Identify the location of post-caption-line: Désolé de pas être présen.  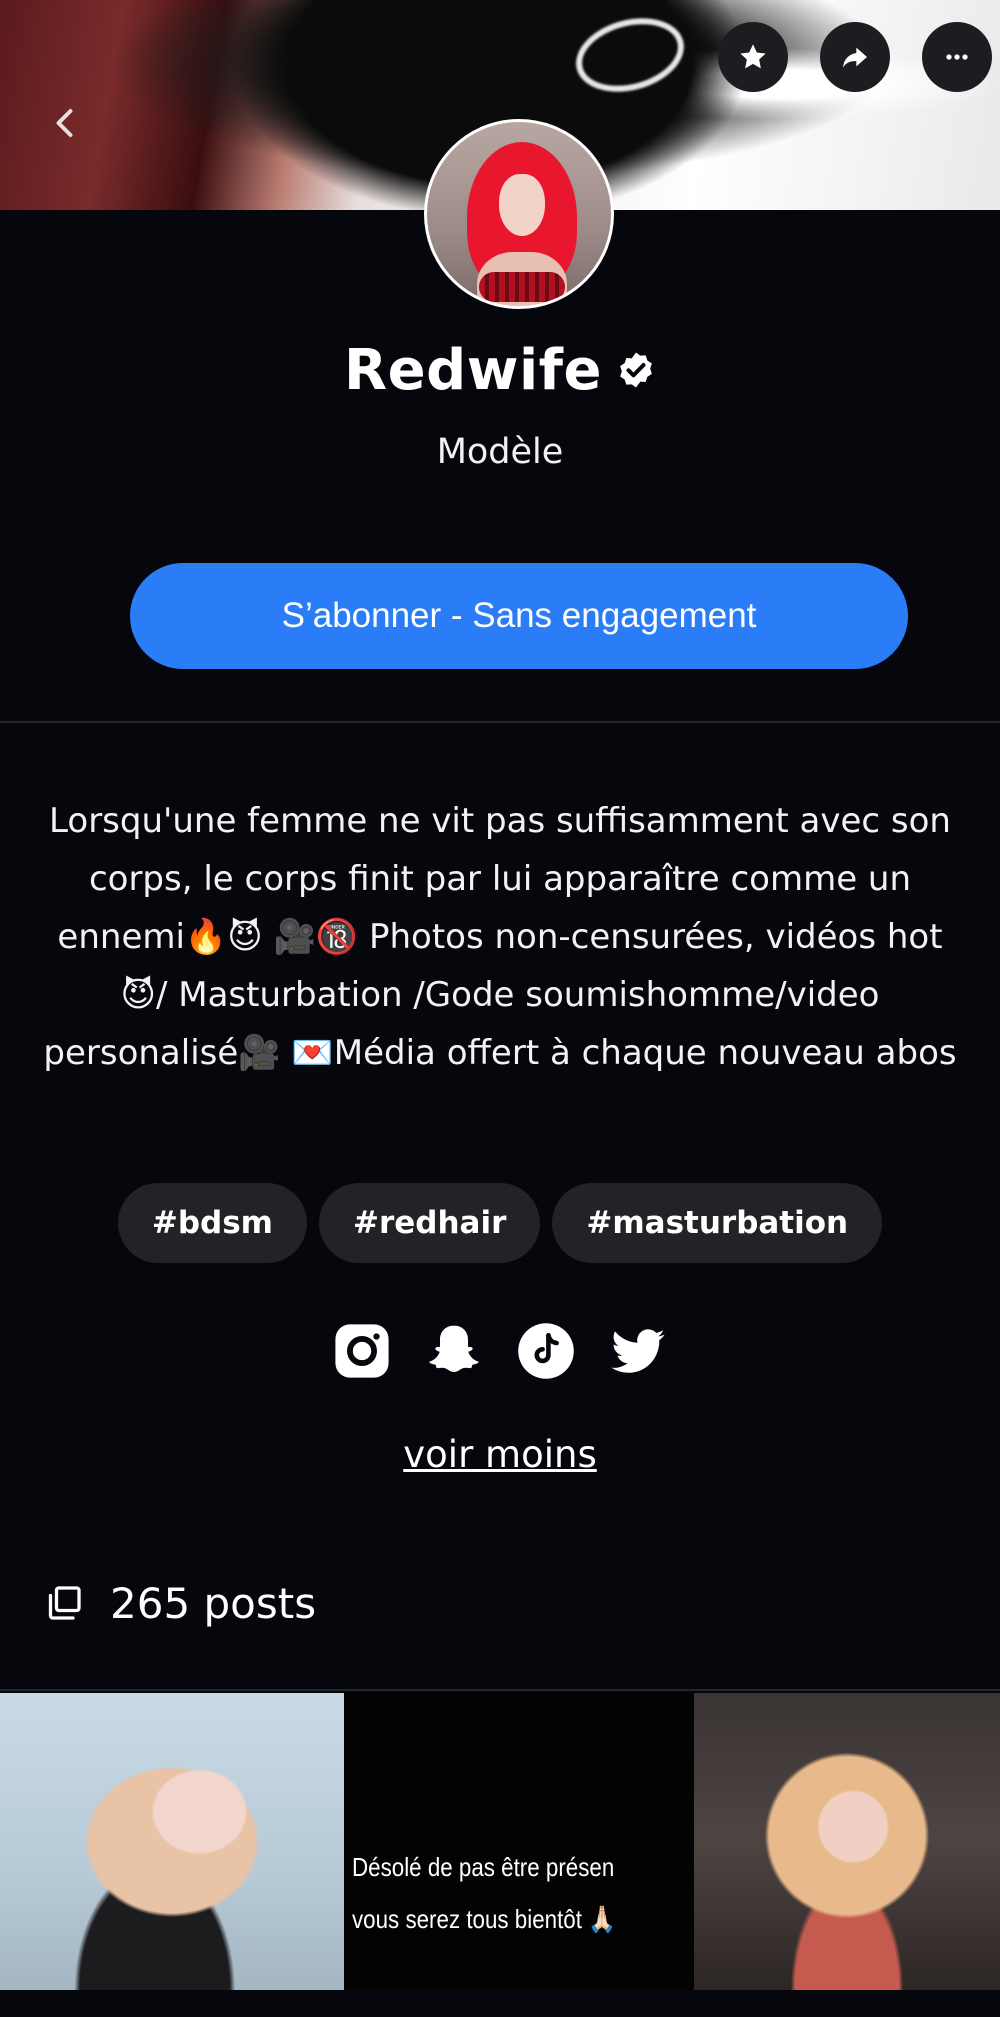
(483, 1867).